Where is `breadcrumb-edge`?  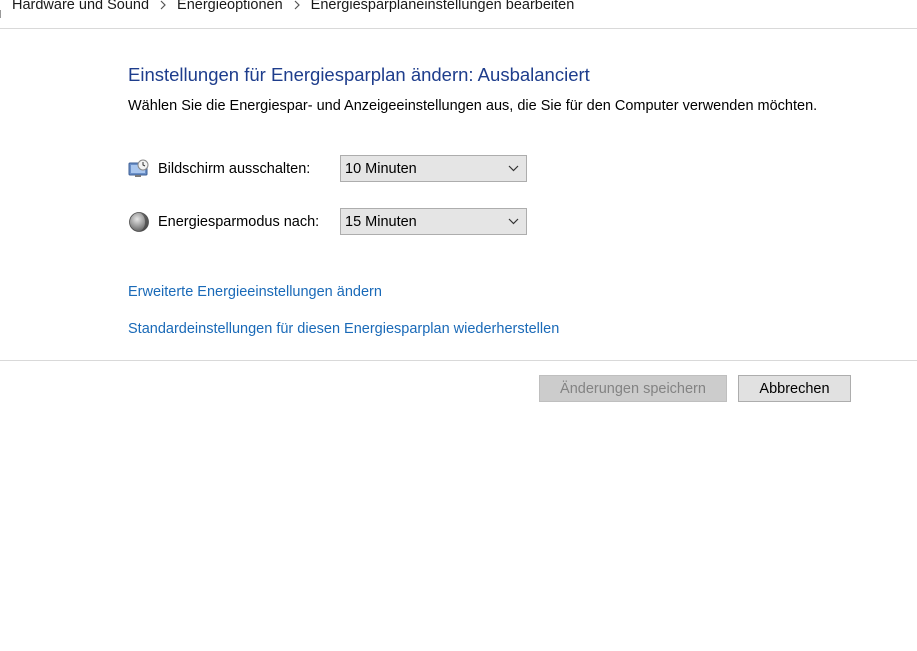 breadcrumb-edge is located at coordinates (5, 14).